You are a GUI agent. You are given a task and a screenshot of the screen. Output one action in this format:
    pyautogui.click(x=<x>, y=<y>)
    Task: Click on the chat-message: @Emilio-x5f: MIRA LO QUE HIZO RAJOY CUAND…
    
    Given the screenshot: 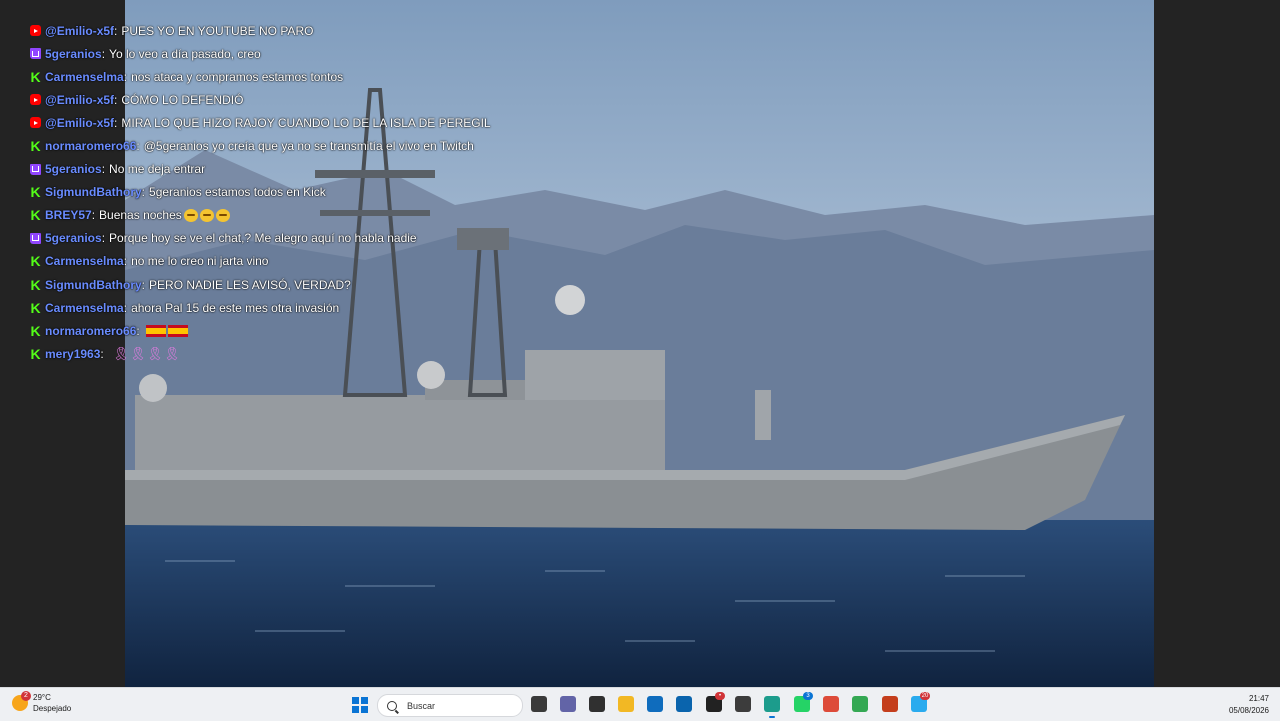 What is the action you would take?
    pyautogui.click(x=330, y=122)
    